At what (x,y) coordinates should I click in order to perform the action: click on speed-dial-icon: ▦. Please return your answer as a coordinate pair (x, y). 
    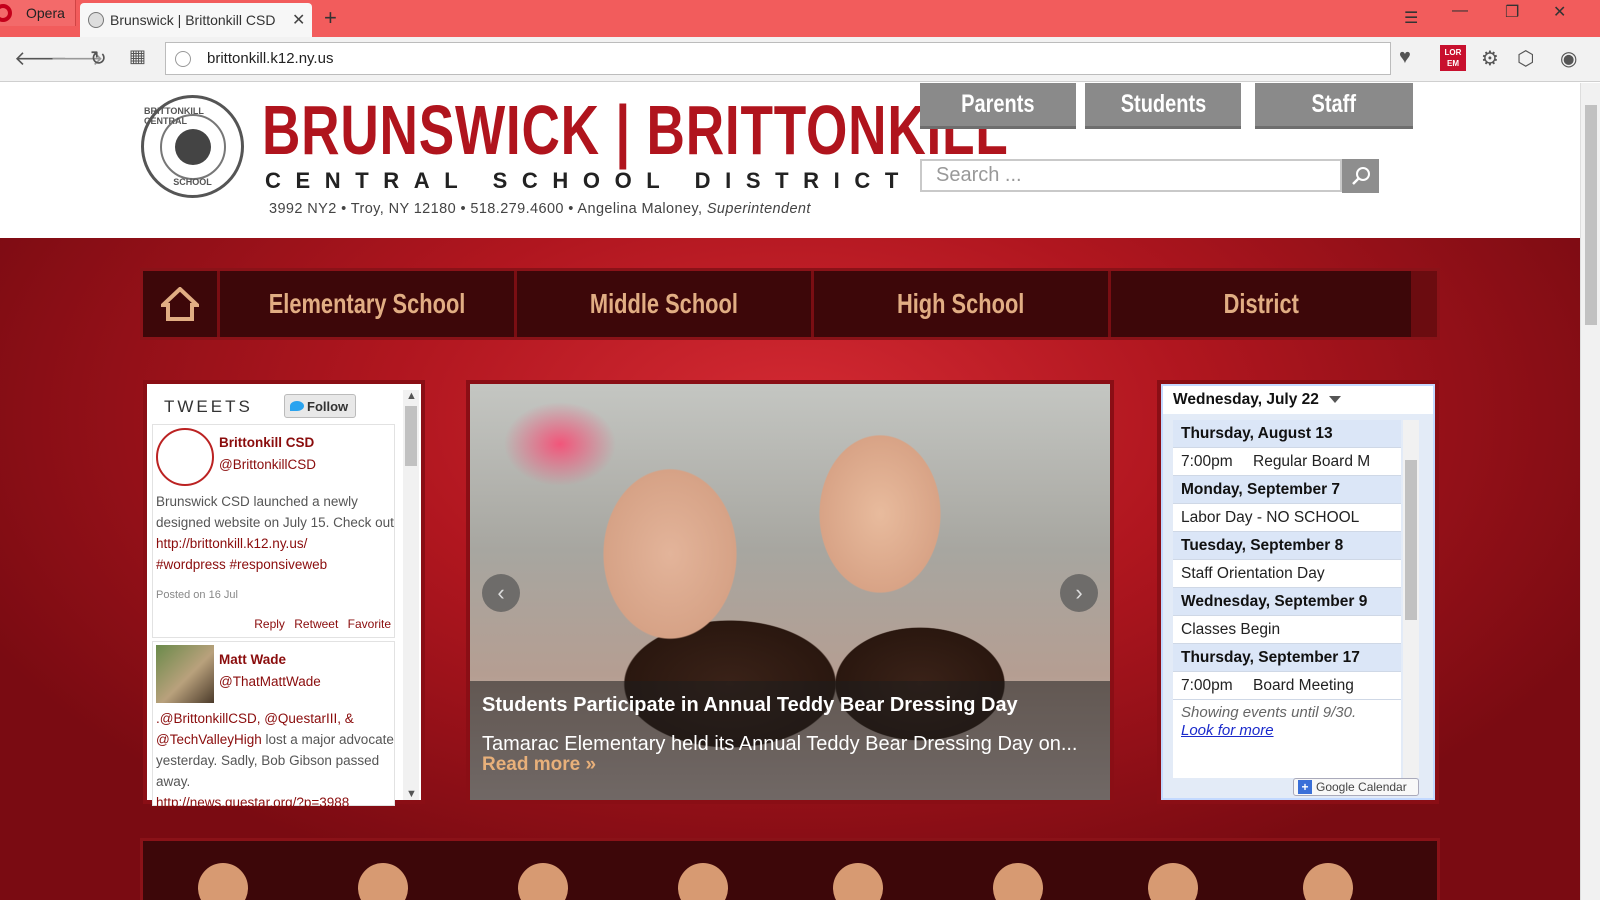
    Looking at the image, I should click on (137, 56).